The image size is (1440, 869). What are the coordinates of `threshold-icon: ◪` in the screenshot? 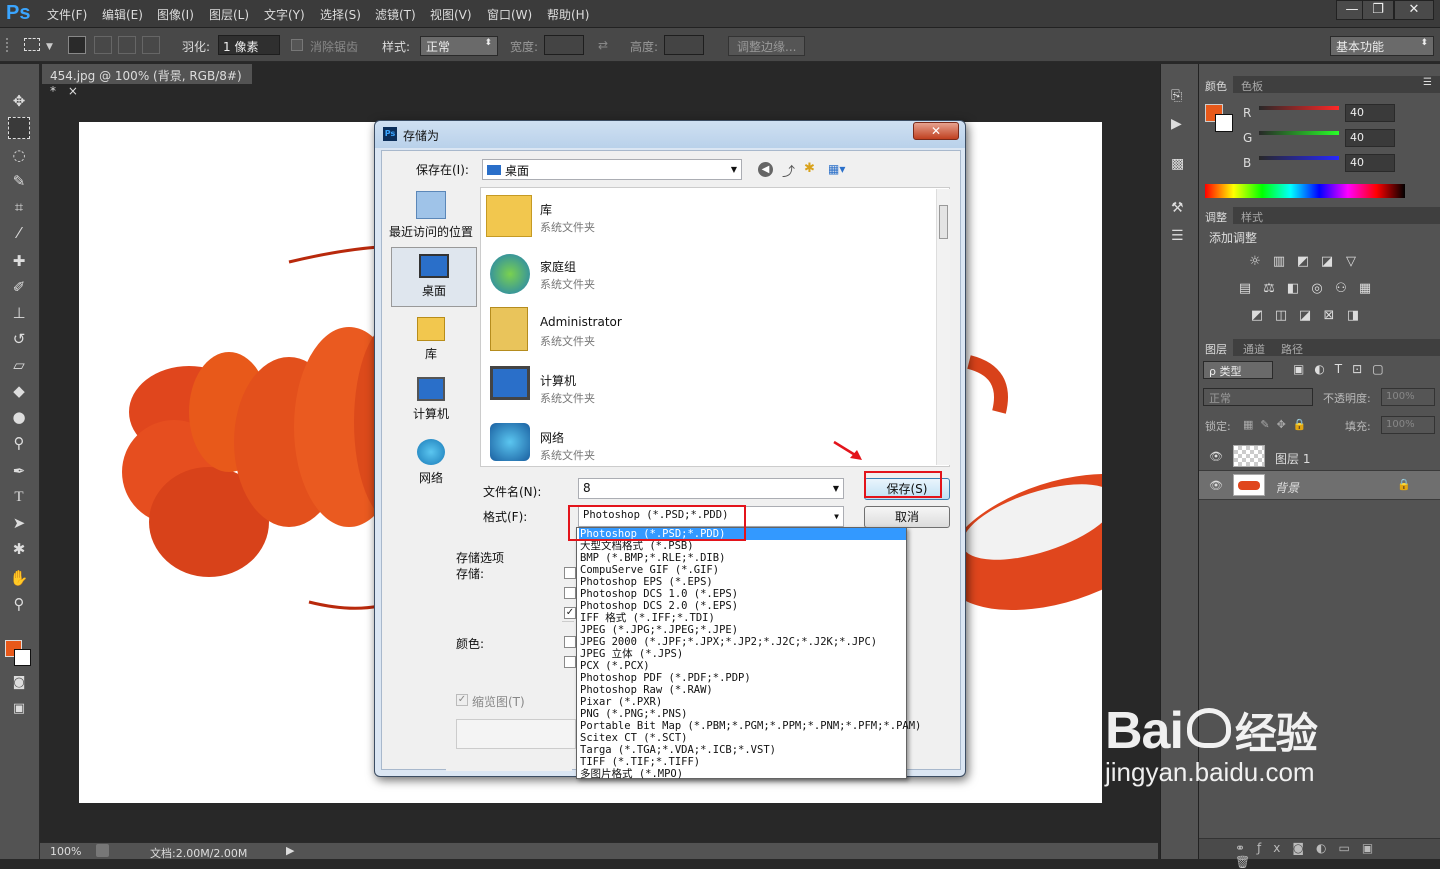 It's located at (1305, 316).